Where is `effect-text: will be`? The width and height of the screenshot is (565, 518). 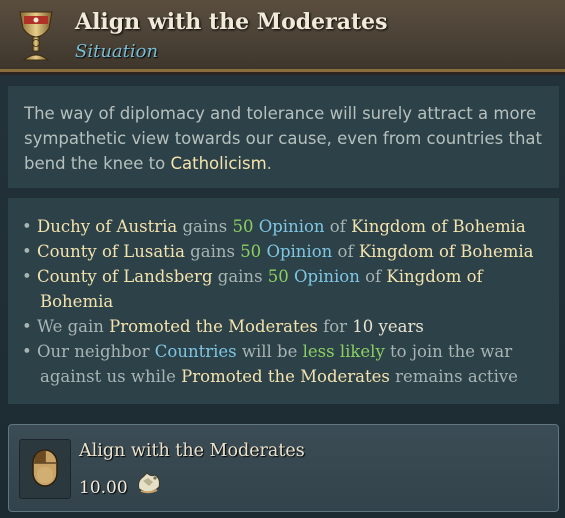 effect-text: will be is located at coordinates (269, 351).